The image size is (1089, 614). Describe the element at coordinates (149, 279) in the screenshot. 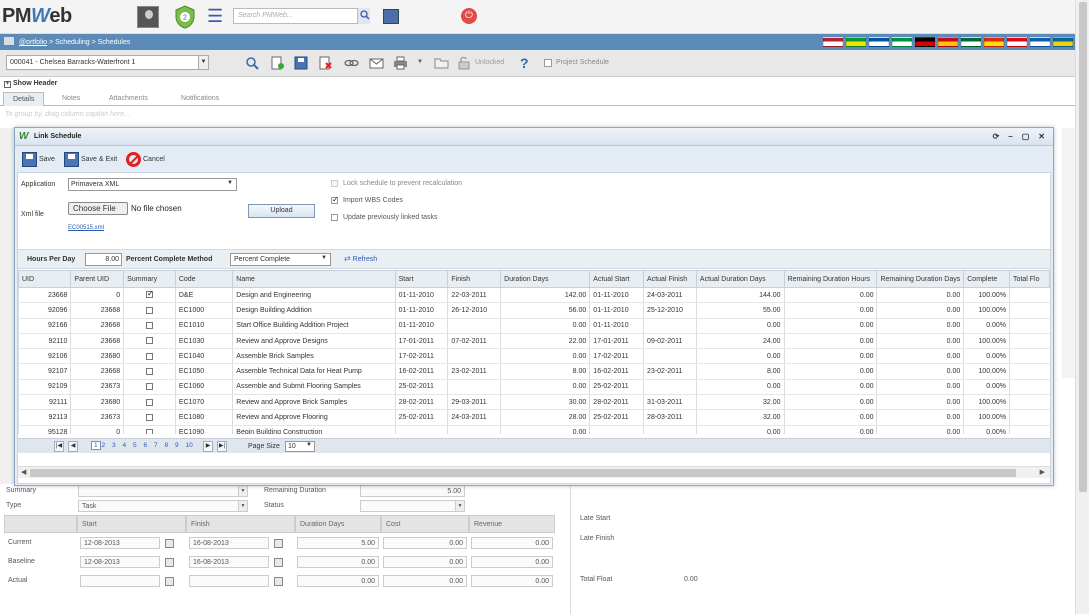

I see `column-header: Summary` at that location.